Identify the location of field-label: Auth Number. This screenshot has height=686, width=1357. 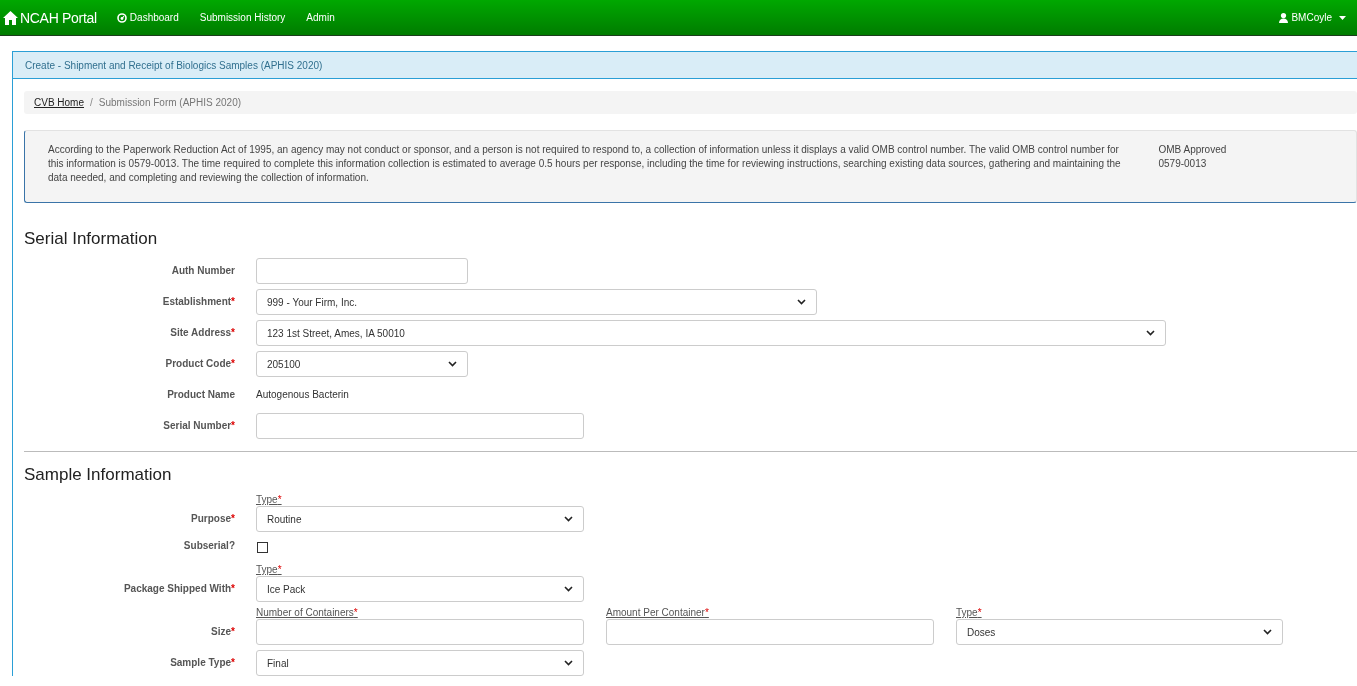
(203, 270).